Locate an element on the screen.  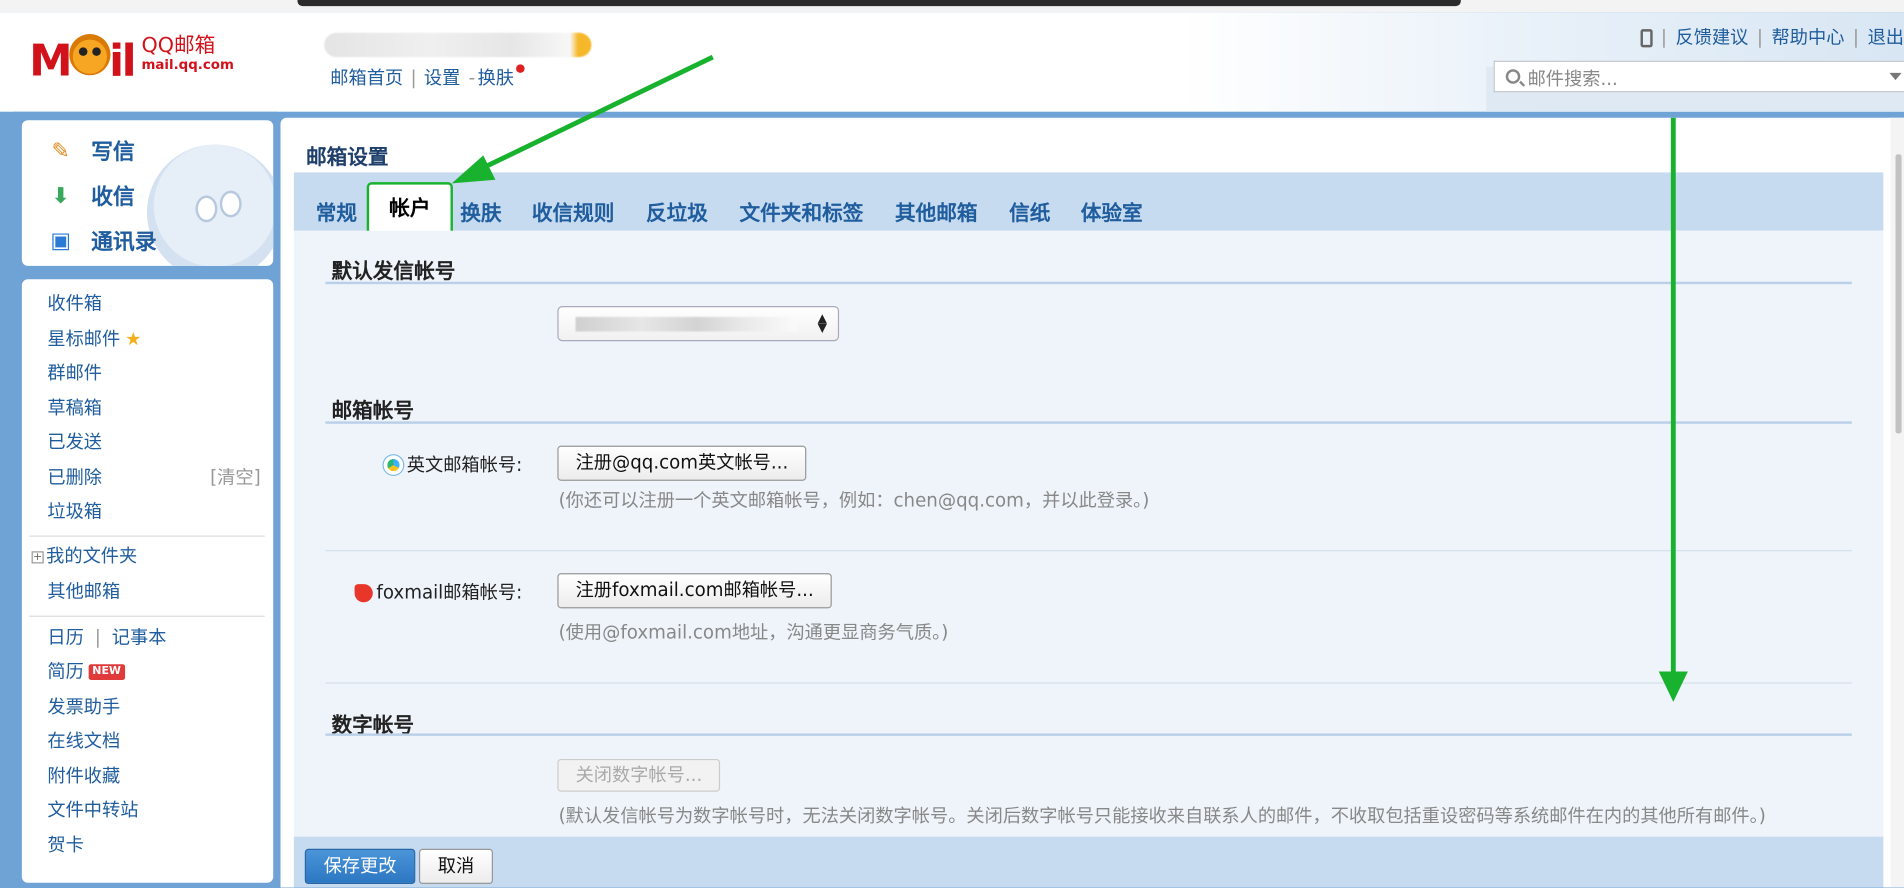
tab-stationery: 信纸 is located at coordinates (1029, 211).